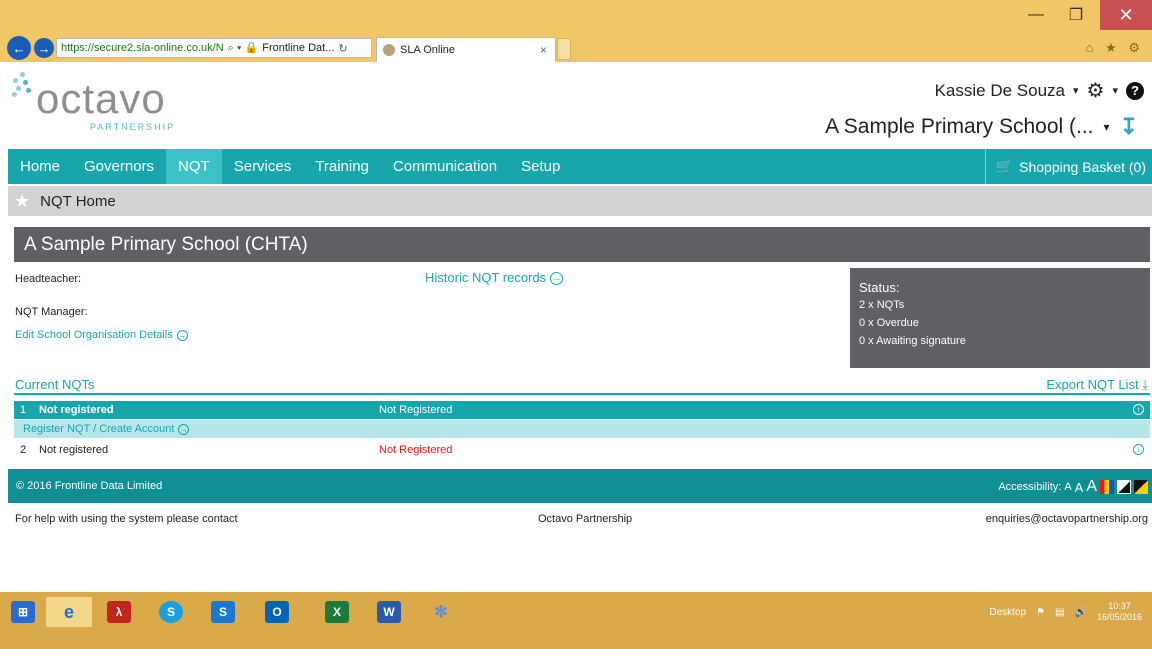 This screenshot has width=1152, height=649. Describe the element at coordinates (1138, 409) in the screenshot. I see `collapse-up-icon: ↑` at that location.